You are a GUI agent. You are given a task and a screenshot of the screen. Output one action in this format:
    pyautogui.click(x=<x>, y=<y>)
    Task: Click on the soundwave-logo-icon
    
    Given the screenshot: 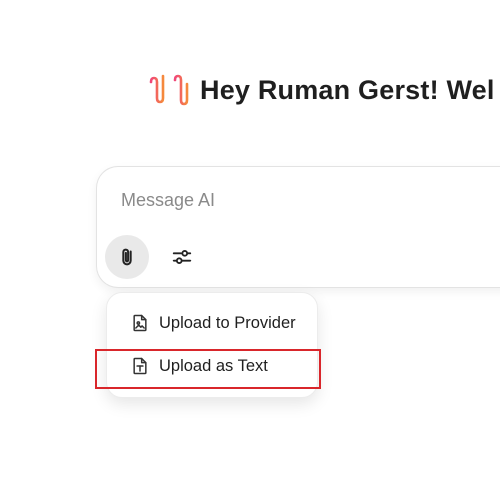 What is the action you would take?
    pyautogui.click(x=166, y=89)
    